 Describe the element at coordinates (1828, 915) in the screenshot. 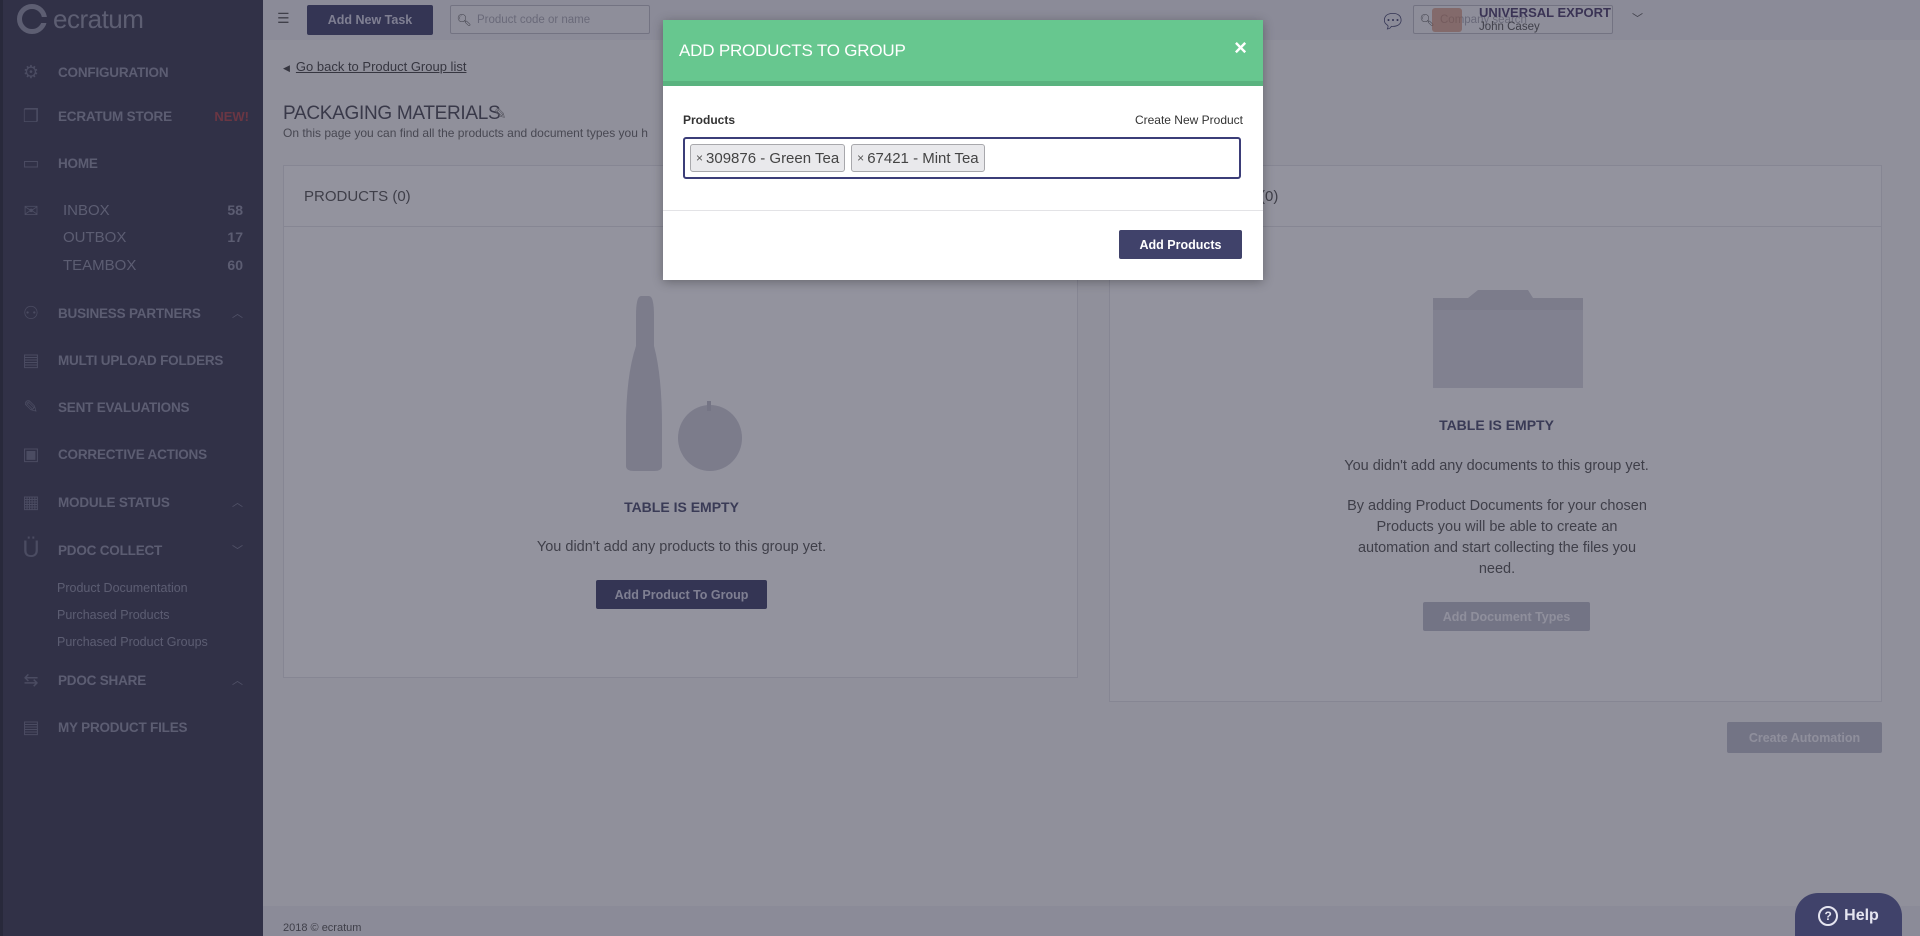

I see `question-icon: ?` at that location.